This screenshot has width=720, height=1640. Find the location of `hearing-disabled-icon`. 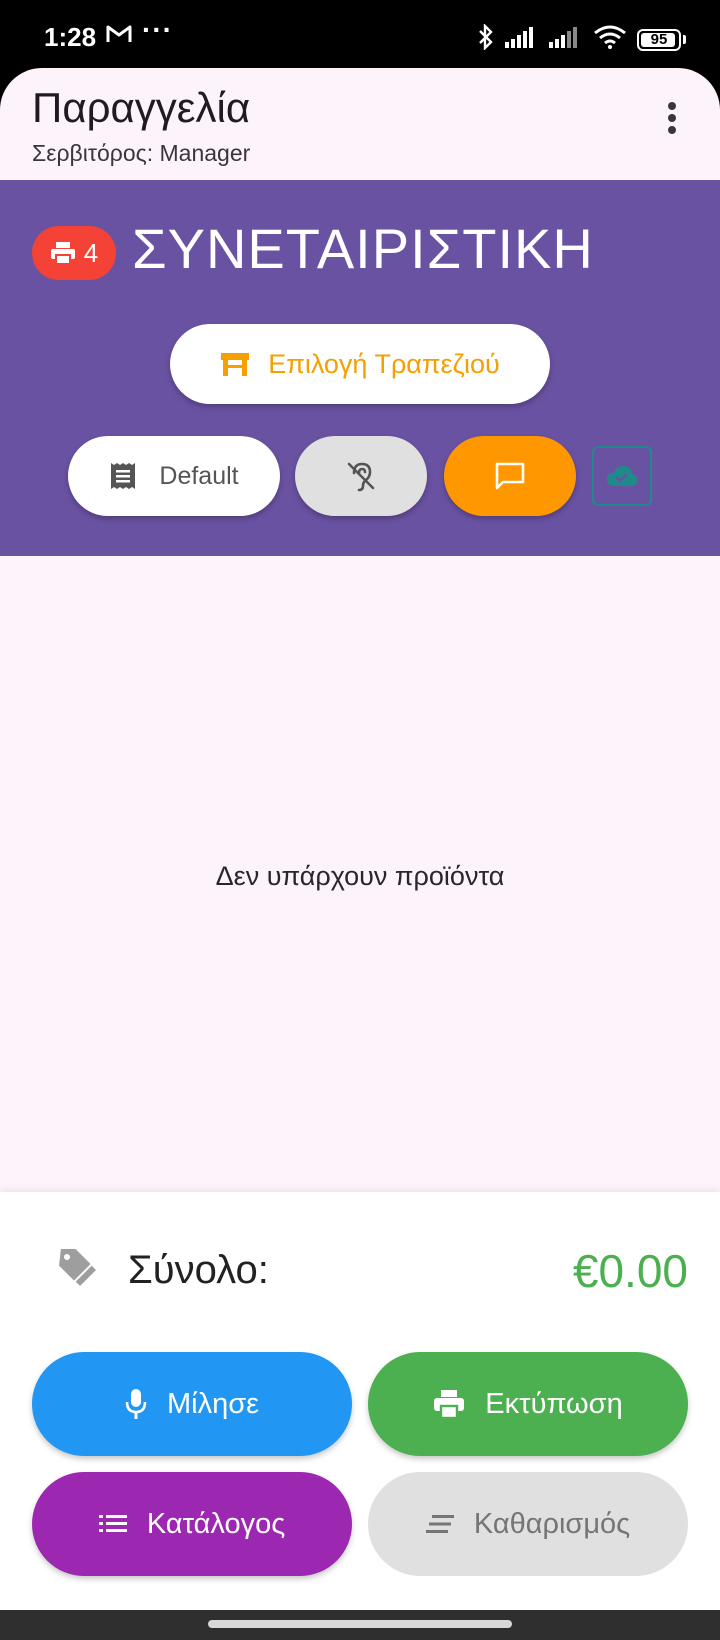

hearing-disabled-icon is located at coordinates (361, 477).